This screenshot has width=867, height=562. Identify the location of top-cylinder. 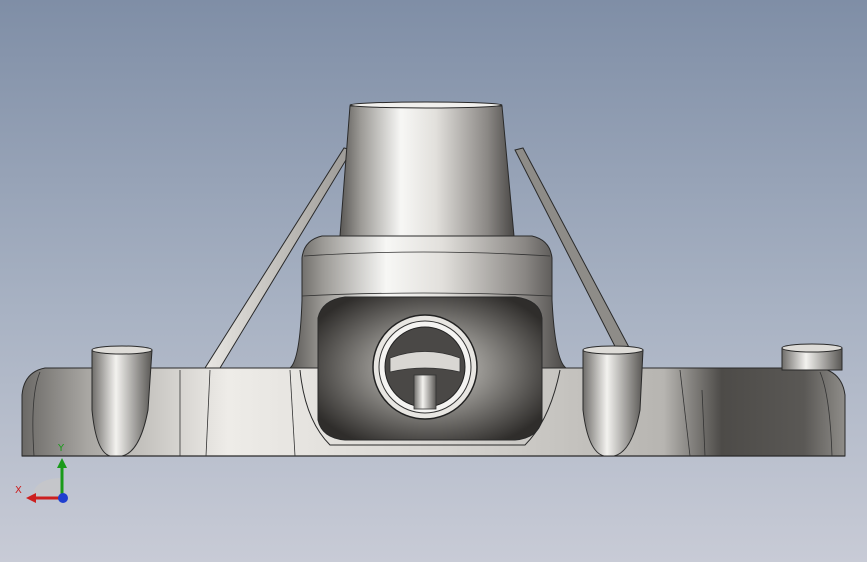
(427, 169).